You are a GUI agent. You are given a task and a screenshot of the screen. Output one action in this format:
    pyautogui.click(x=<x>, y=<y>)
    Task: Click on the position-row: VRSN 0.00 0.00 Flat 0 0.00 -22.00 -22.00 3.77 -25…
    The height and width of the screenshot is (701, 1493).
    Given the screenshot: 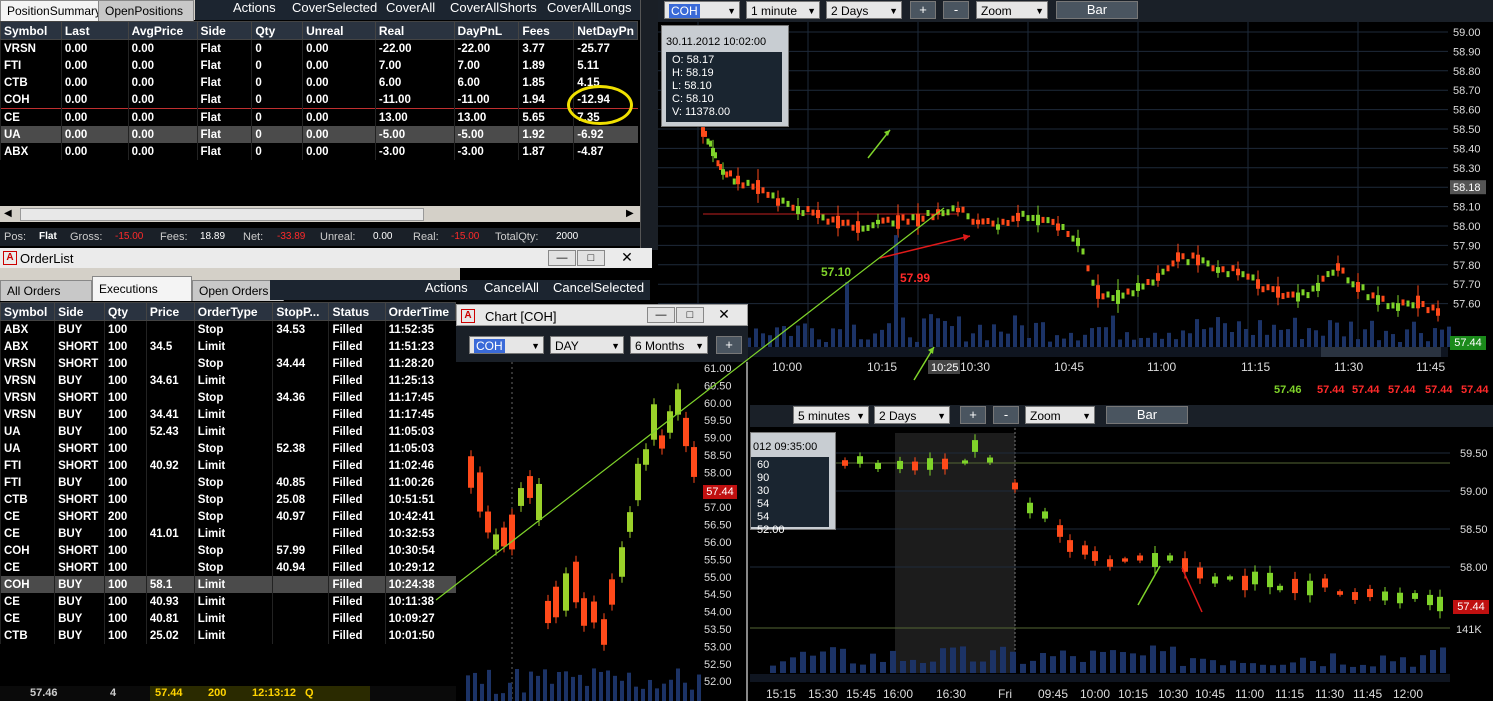 What is the action you would take?
    pyautogui.click(x=319, y=48)
    